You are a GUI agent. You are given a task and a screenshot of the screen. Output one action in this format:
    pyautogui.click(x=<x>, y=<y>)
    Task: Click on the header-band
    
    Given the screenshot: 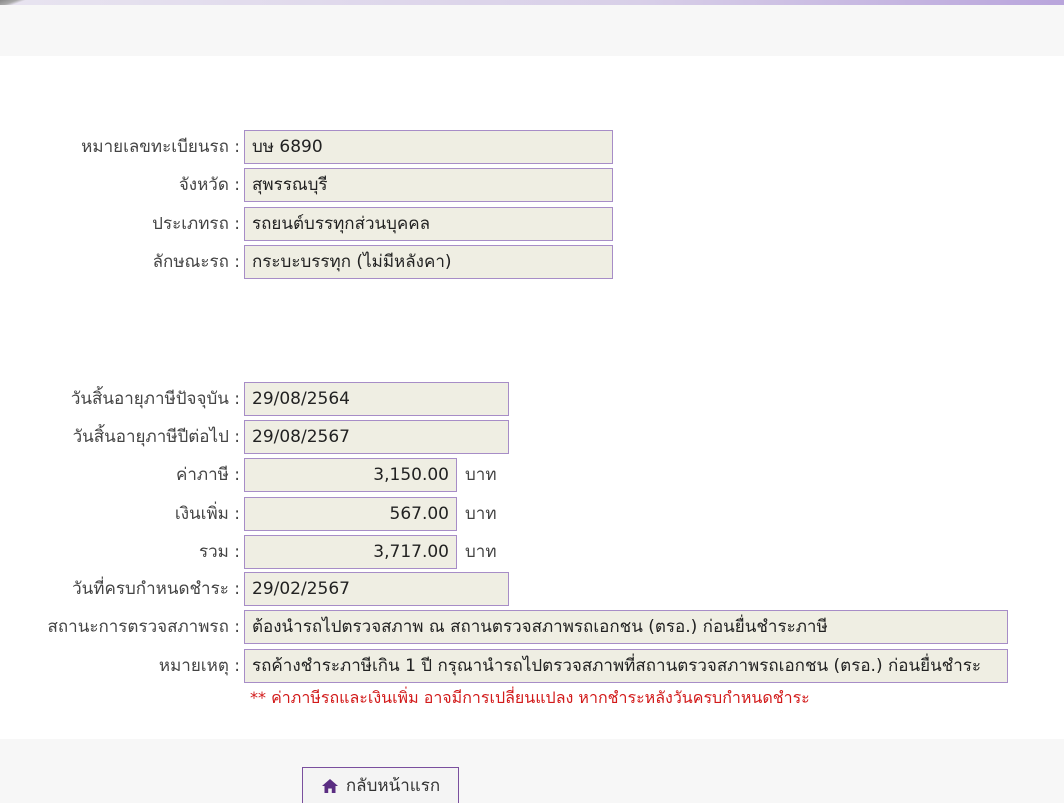 What is the action you would take?
    pyautogui.click(x=532, y=30)
    